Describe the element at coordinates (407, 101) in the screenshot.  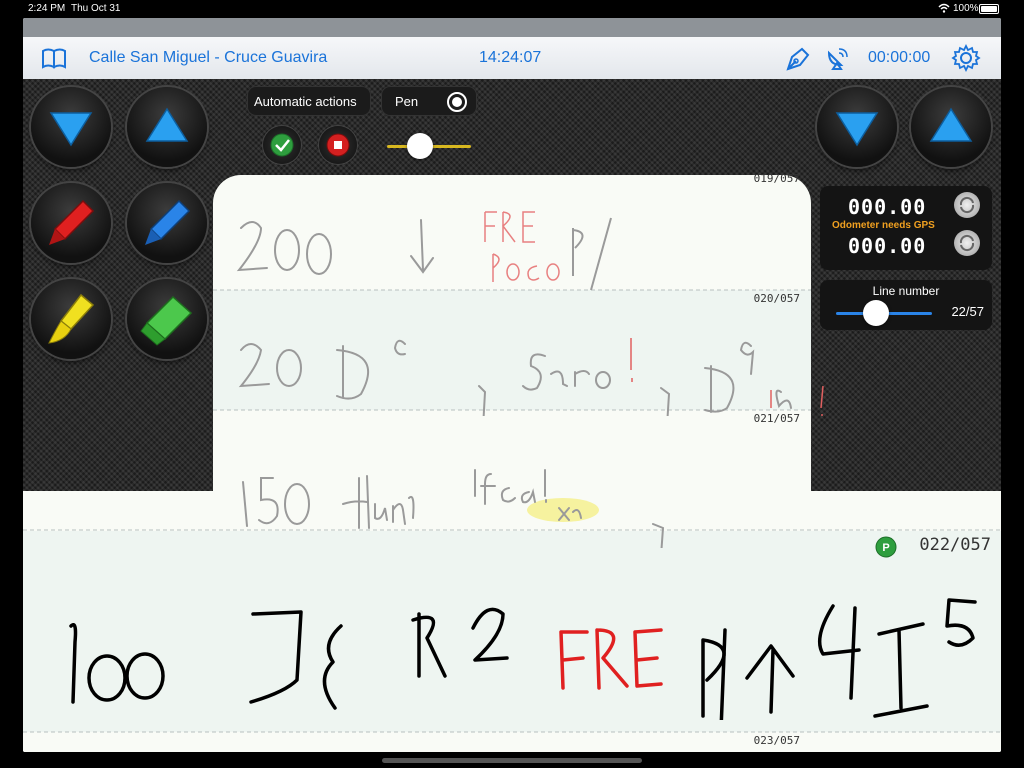
I see `pen-label: Pen` at that location.